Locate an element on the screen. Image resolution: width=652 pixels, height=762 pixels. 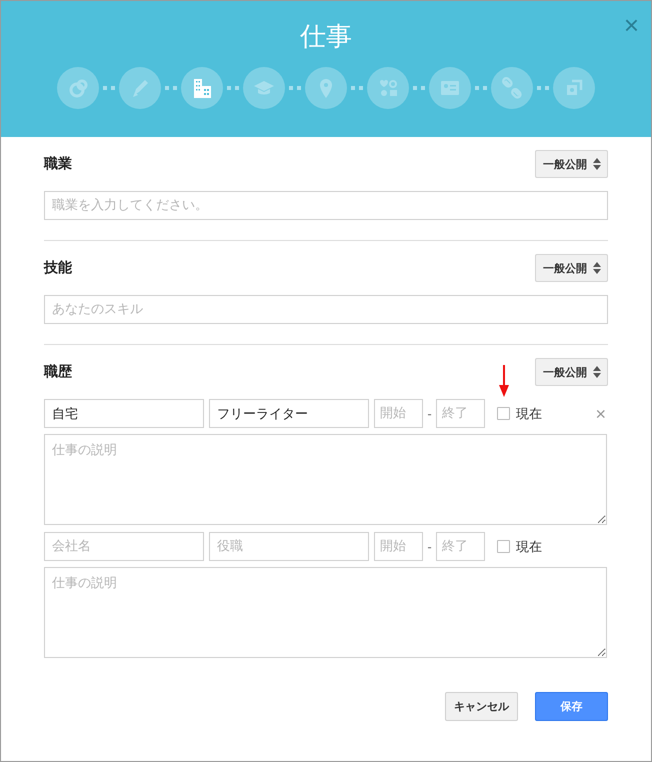
position-field: 役職 is located at coordinates (289, 546).